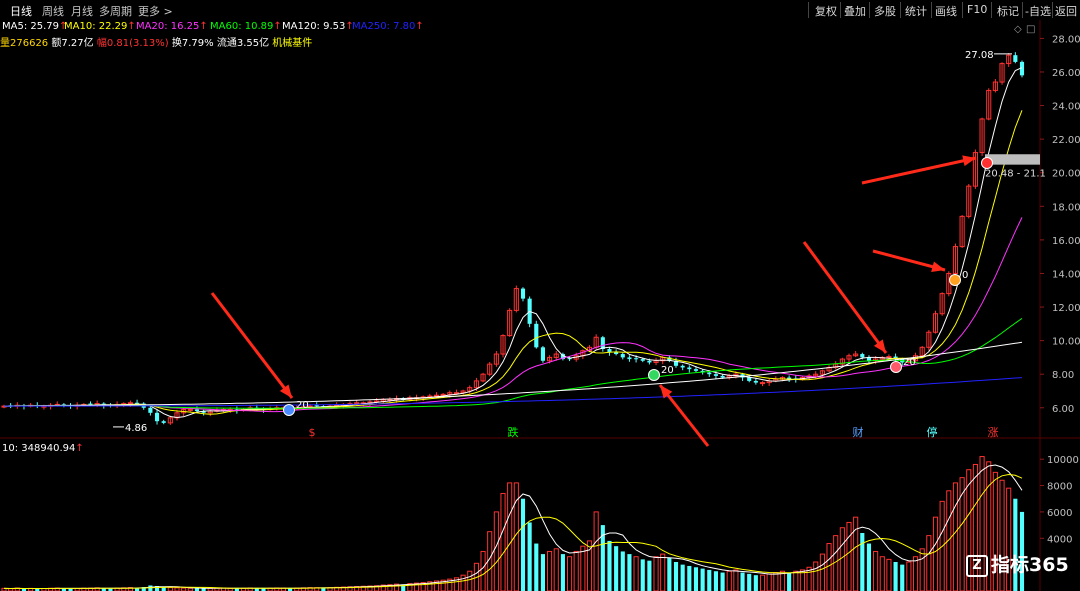 This screenshot has width=1080, height=591. What do you see at coordinates (993, 432) in the screenshot?
I see `event-label-4: 涨` at bounding box center [993, 432].